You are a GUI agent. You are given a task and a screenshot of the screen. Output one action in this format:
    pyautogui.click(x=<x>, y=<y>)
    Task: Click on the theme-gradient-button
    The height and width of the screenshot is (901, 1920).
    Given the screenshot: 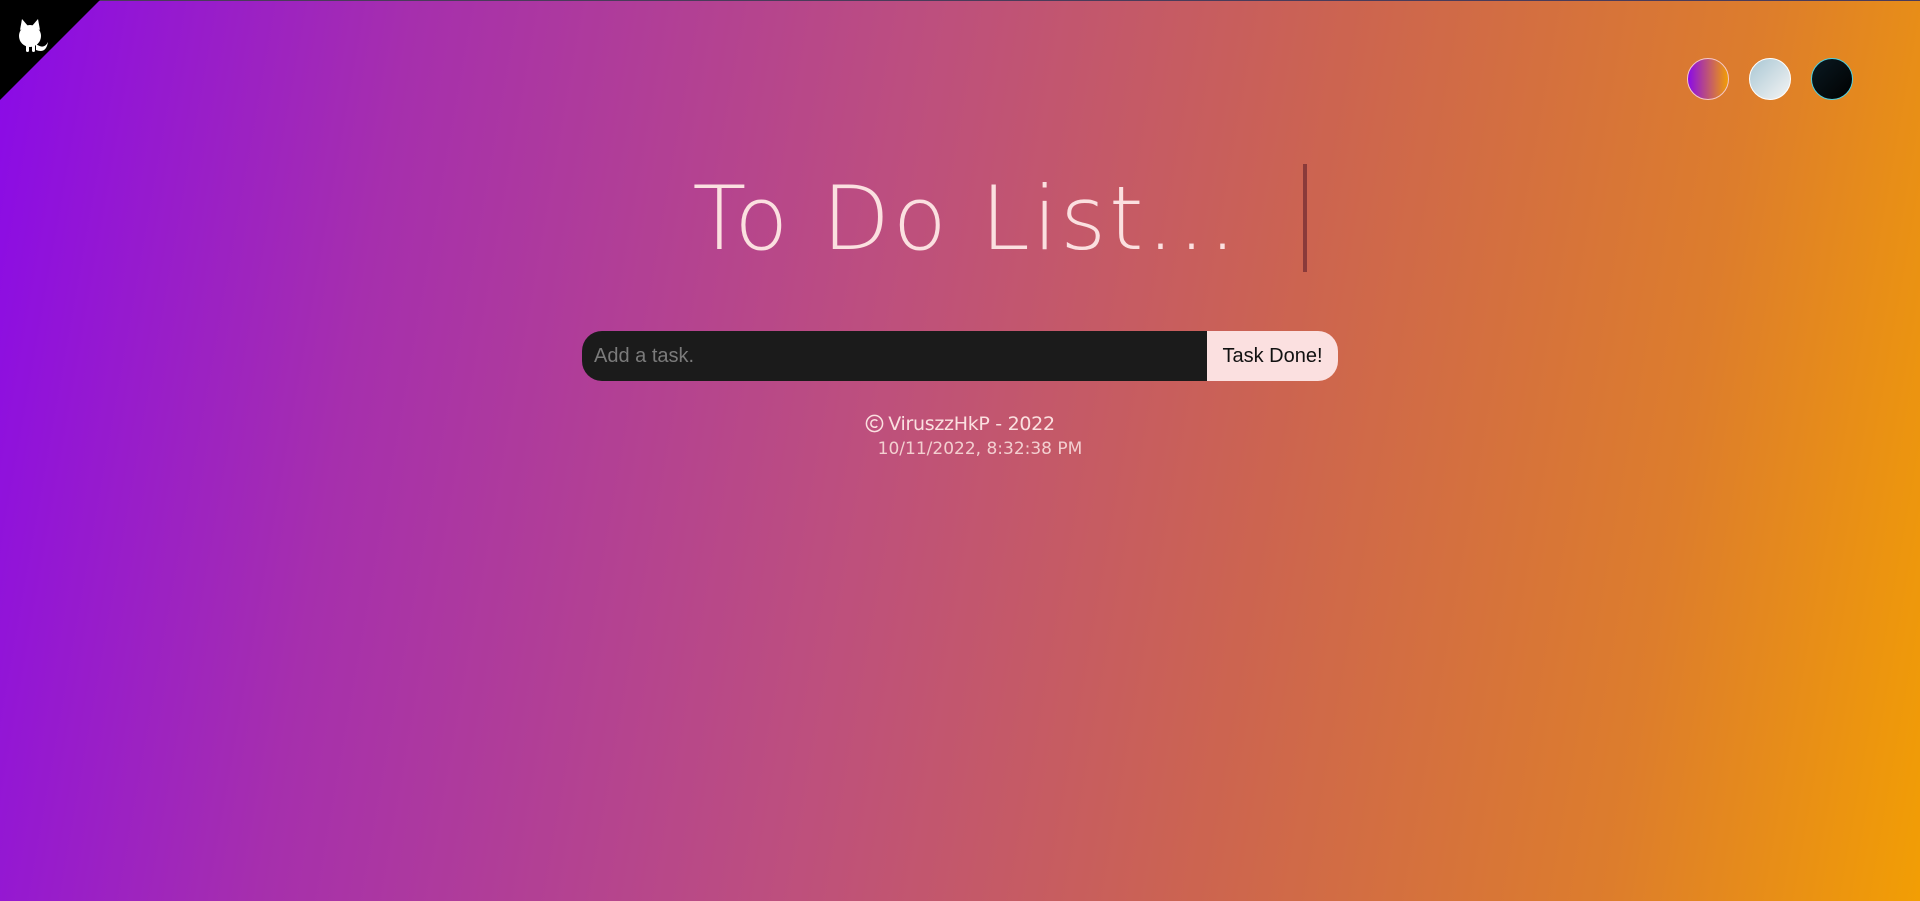 What is the action you would take?
    pyautogui.click(x=1708, y=79)
    